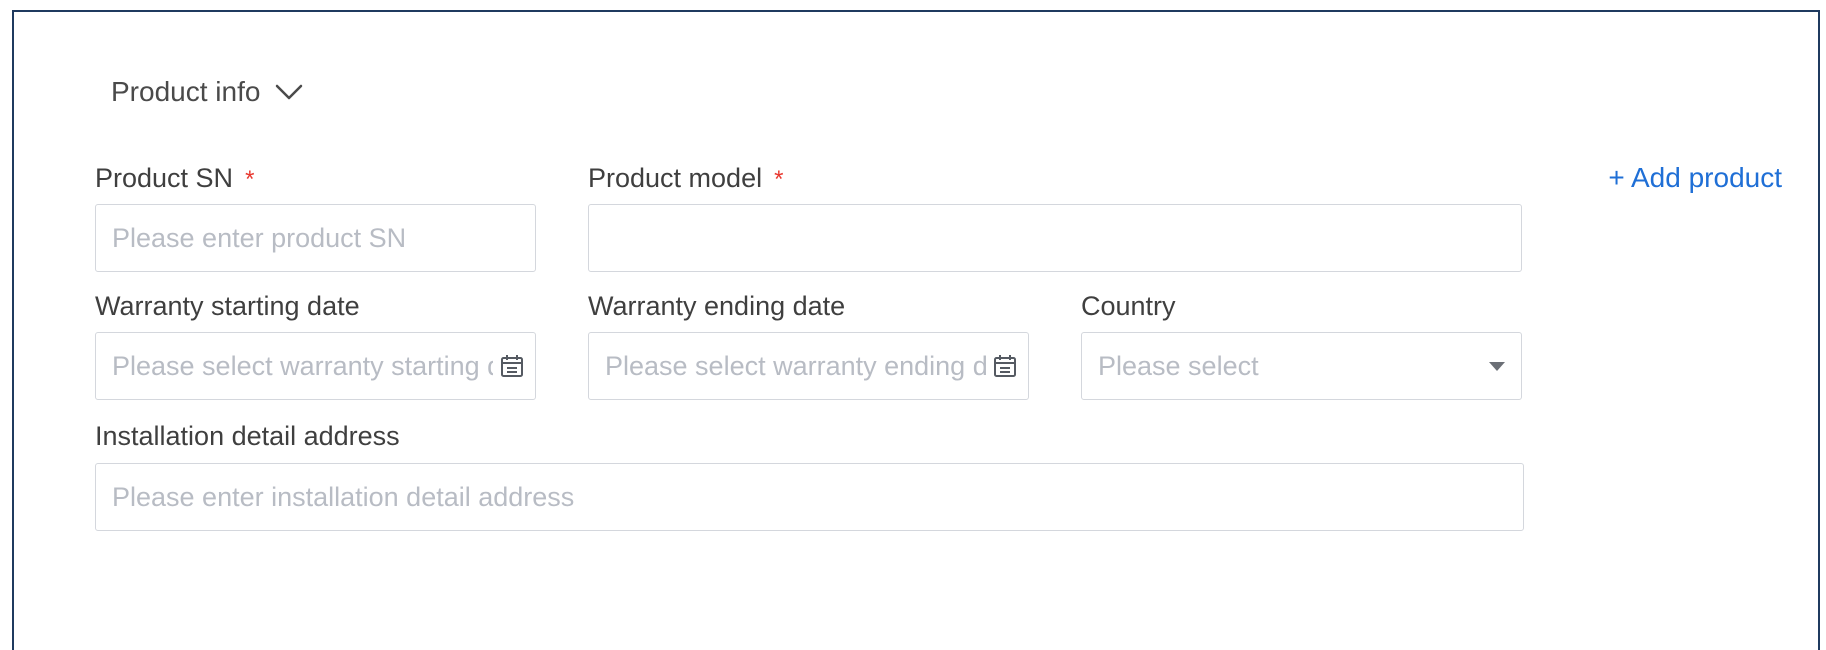 Image resolution: width=1826 pixels, height=650 pixels. I want to click on product-model-field, so click(1055, 238).